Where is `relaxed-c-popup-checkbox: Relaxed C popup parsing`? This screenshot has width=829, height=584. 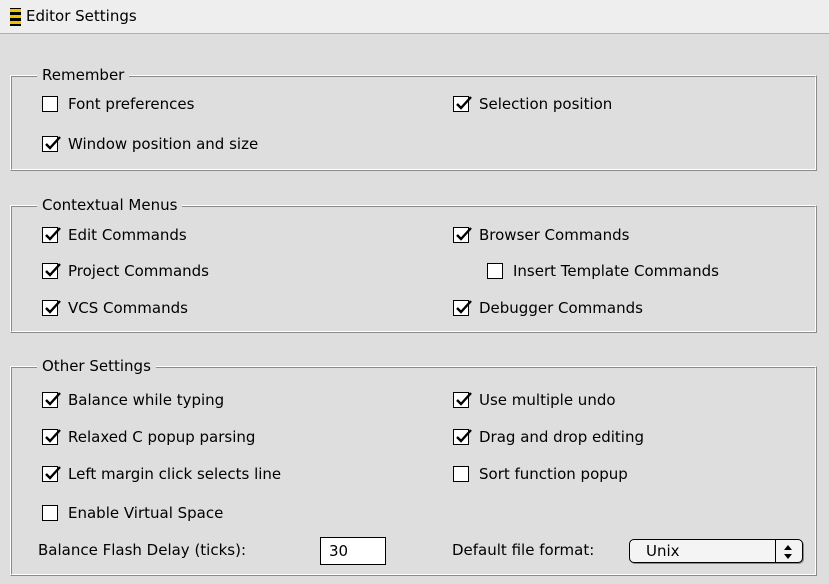
relaxed-c-popup-checkbox: Relaxed C popup parsing is located at coordinates (148, 437).